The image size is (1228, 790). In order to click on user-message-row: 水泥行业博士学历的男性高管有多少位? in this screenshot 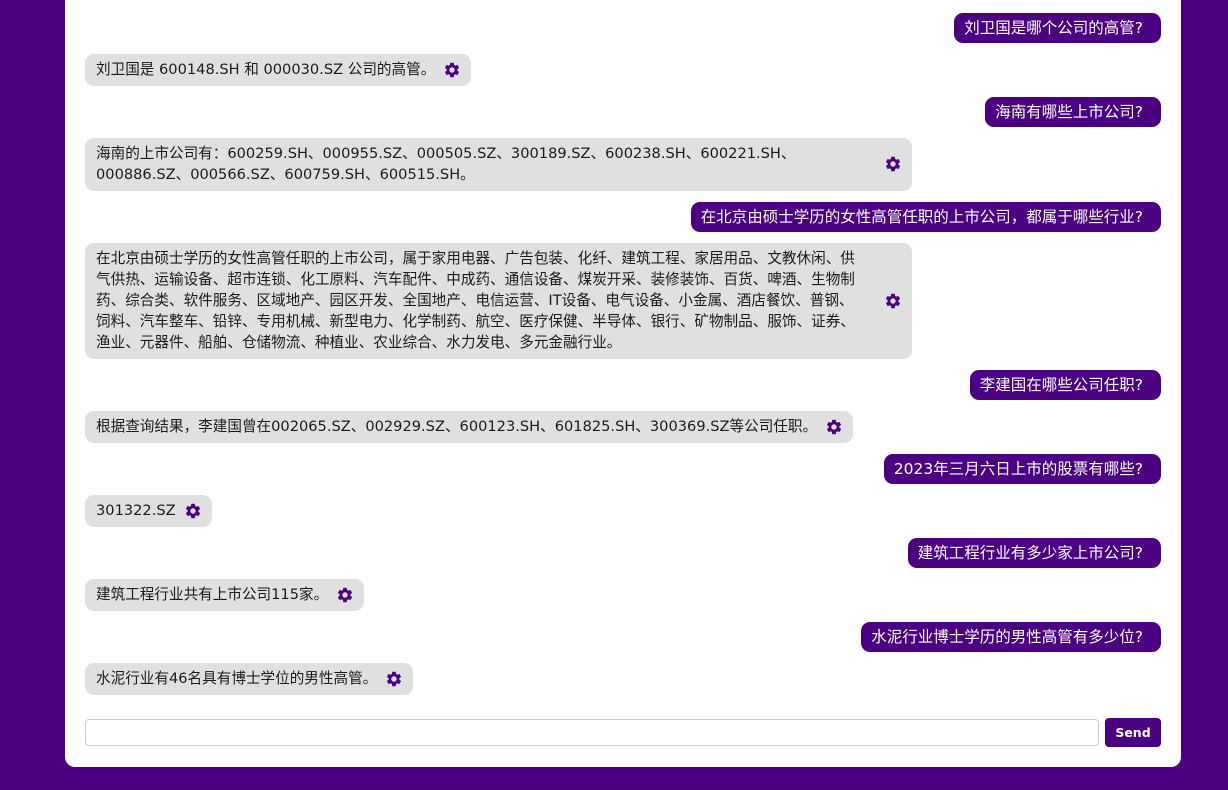, I will do `click(623, 637)`.